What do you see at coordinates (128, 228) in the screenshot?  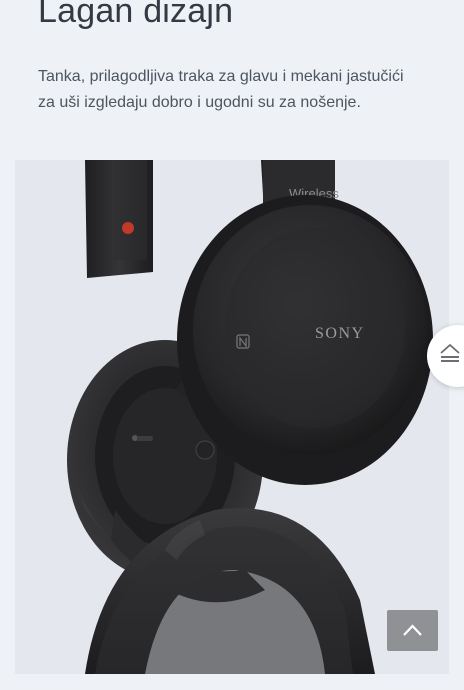 I see `left-marker-icon` at bounding box center [128, 228].